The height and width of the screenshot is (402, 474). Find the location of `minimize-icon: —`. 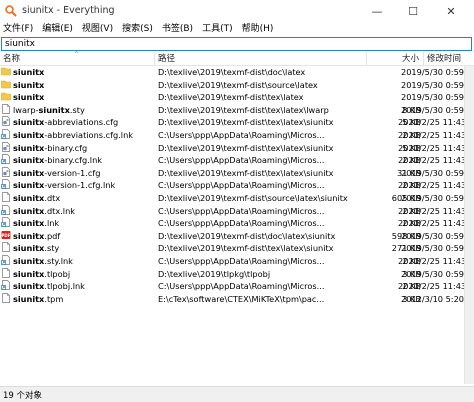

minimize-icon: — is located at coordinates (377, 11).